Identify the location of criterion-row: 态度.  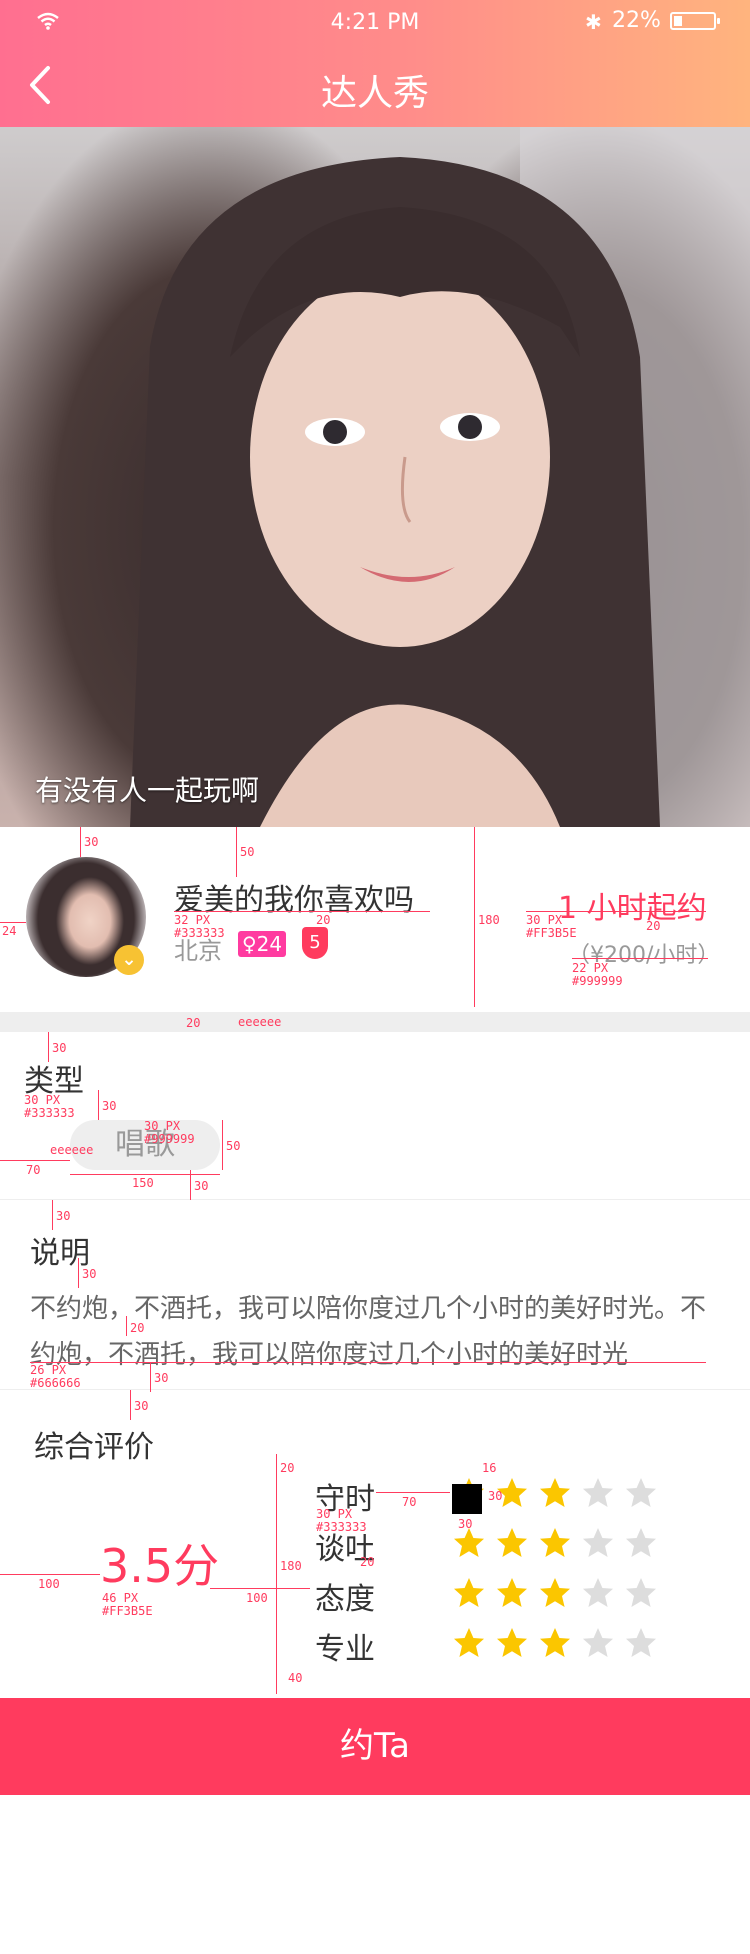
(505, 1595).